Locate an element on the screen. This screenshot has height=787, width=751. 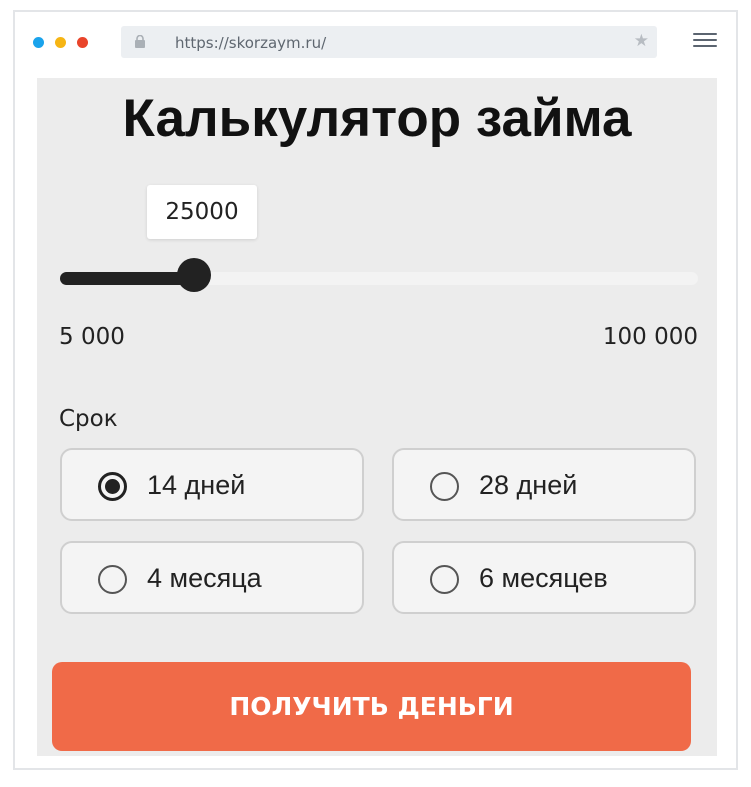
page-title: Калькулятор займа is located at coordinates (377, 118).